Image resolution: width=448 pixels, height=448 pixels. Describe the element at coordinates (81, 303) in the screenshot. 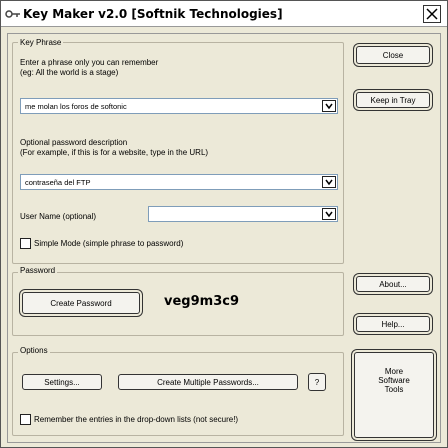

I see `create-password-button: Create Password` at that location.